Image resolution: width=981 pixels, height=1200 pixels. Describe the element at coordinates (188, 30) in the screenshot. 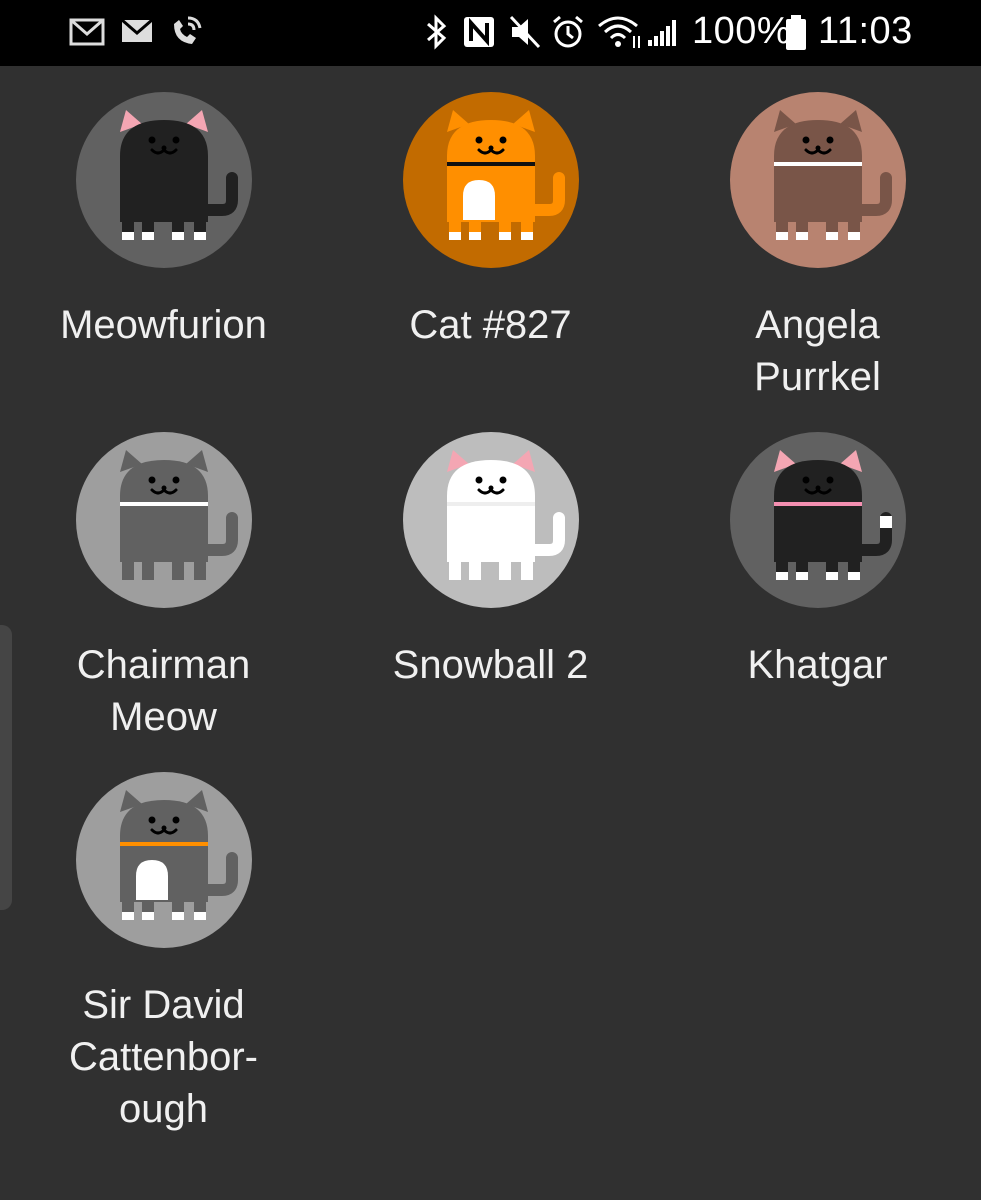

I see `wifi-call-icon` at that location.